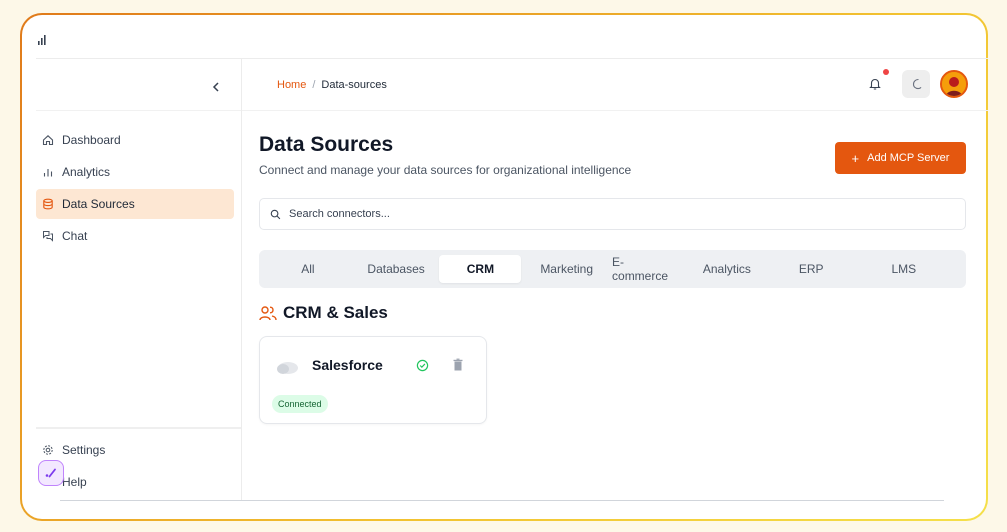 The width and height of the screenshot is (1007, 532). I want to click on tab-analytics: Analytics, so click(727, 269).